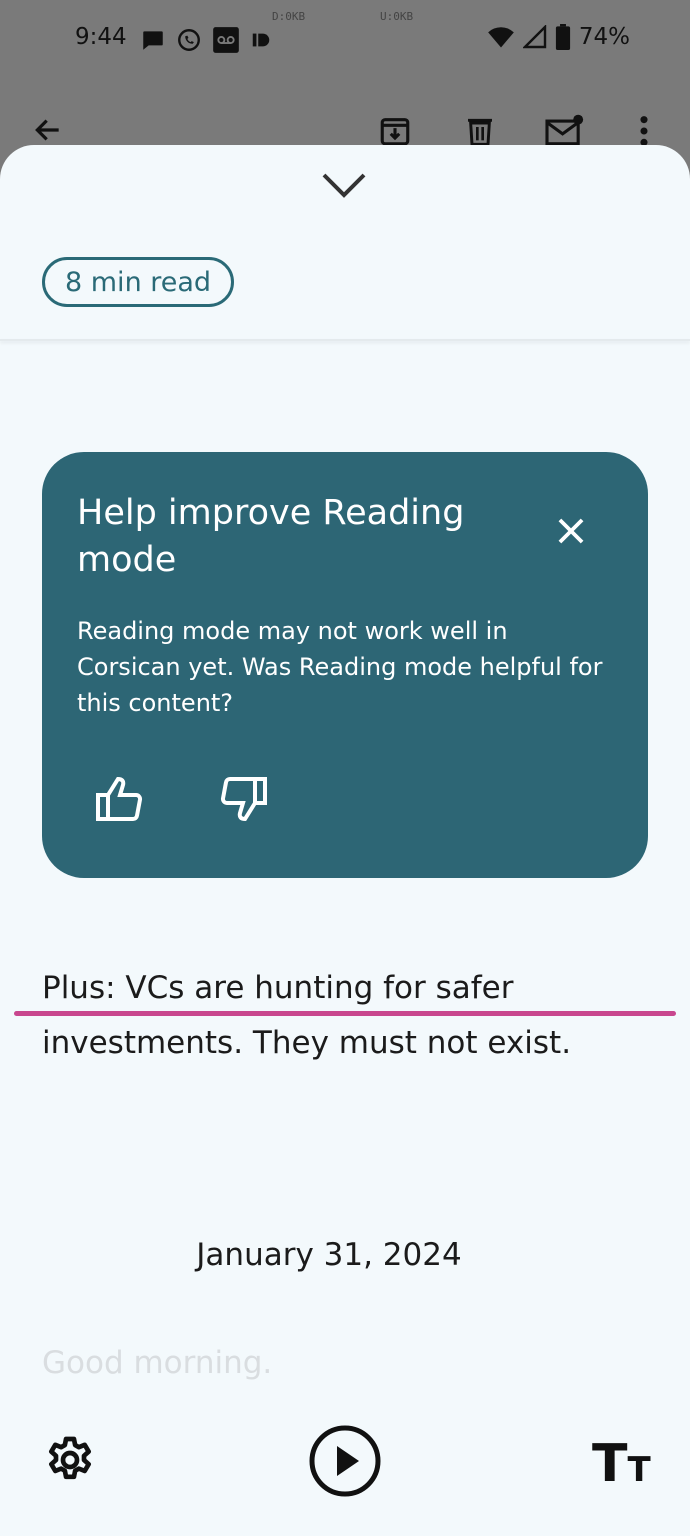 This screenshot has width=690, height=1536. Describe the element at coordinates (289, 16) in the screenshot. I see `download-speed: D:0KB` at that location.